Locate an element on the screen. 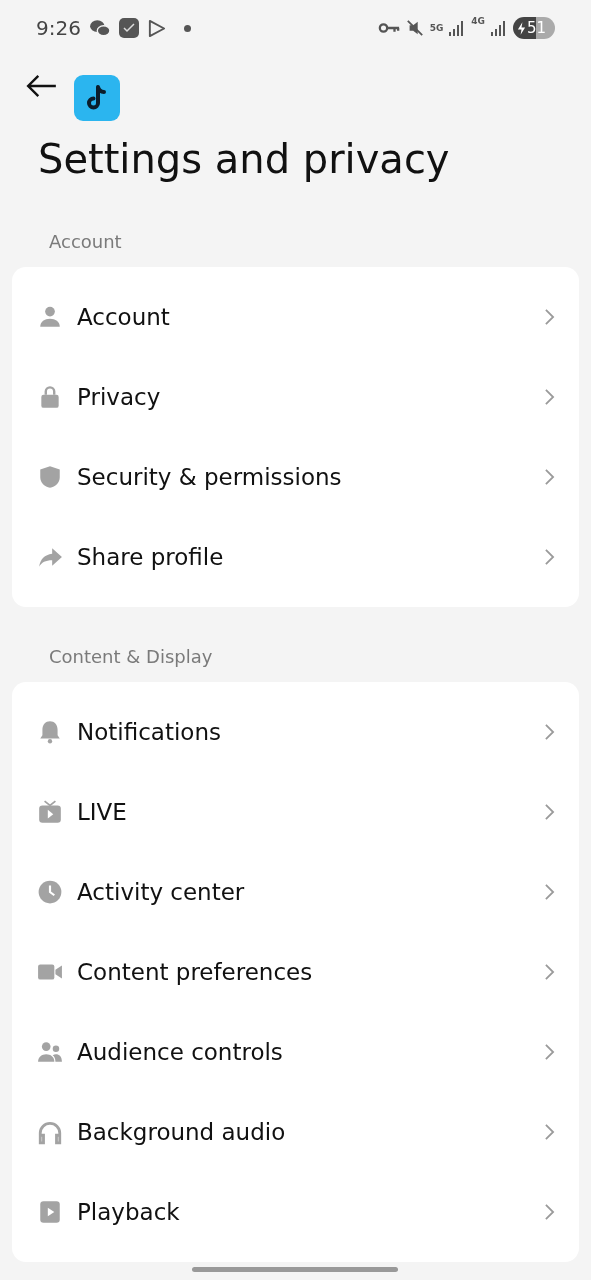 The image size is (591, 1280). item-label: Security & permissions is located at coordinates (210, 477).